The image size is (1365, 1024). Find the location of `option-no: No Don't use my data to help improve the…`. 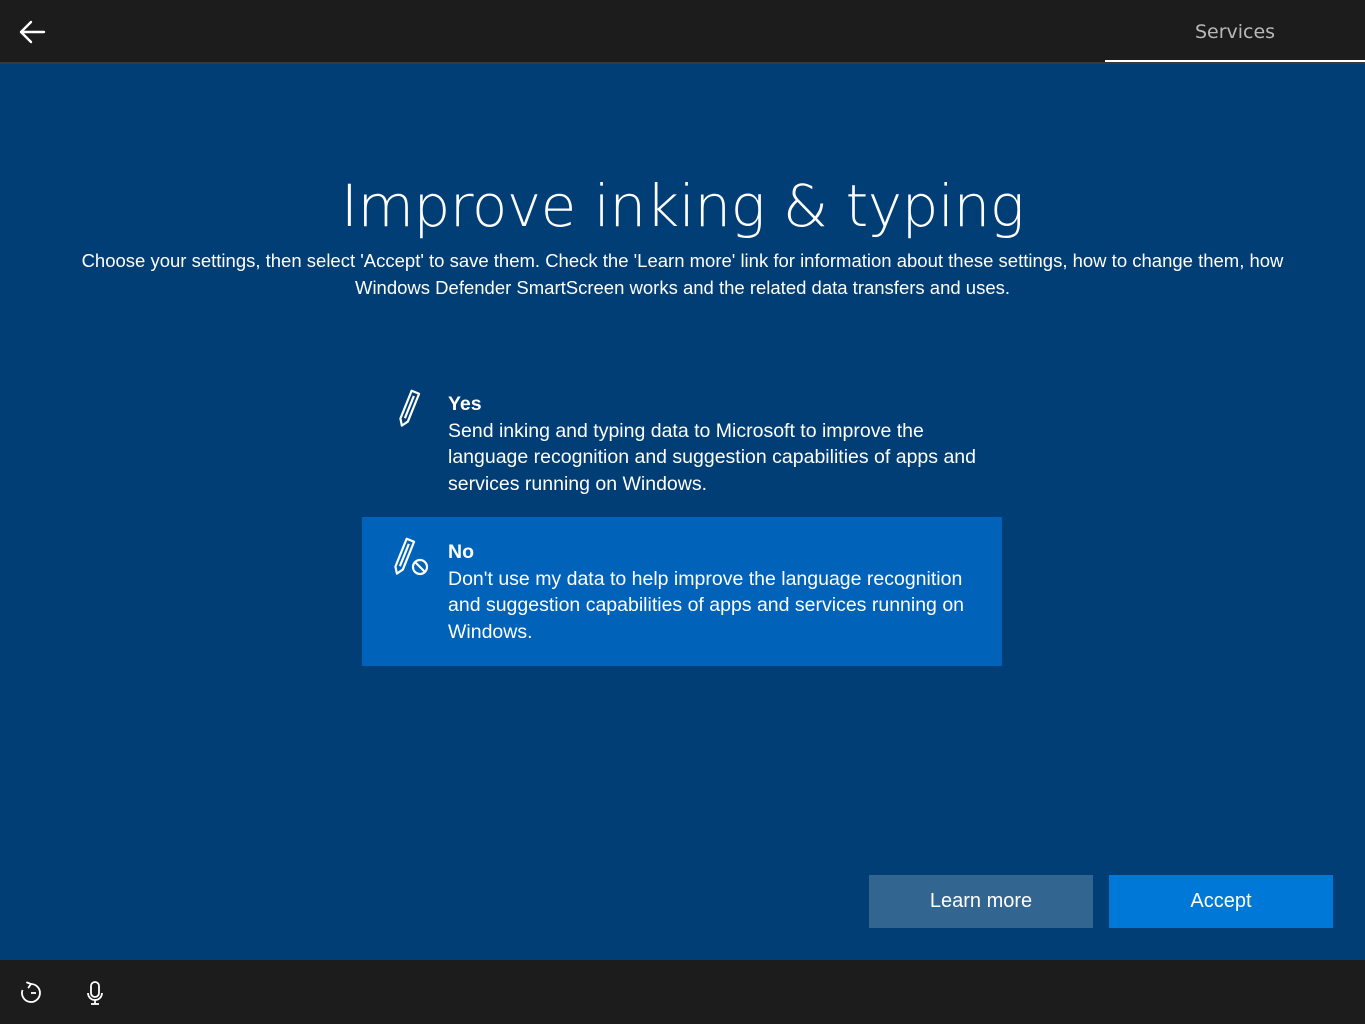

option-no: No Don't use my data to help improve the… is located at coordinates (682, 591).